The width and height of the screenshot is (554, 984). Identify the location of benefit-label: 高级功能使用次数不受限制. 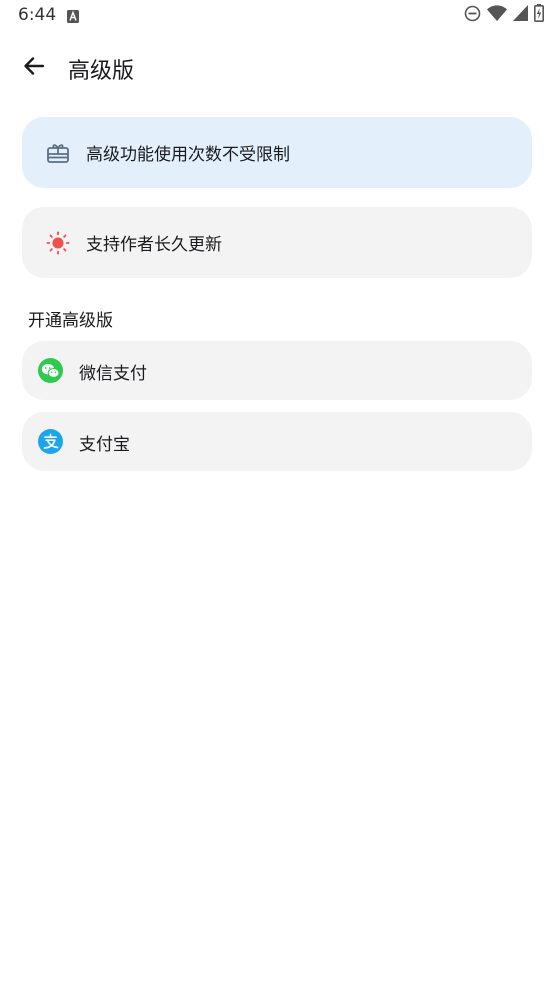
(188, 155).